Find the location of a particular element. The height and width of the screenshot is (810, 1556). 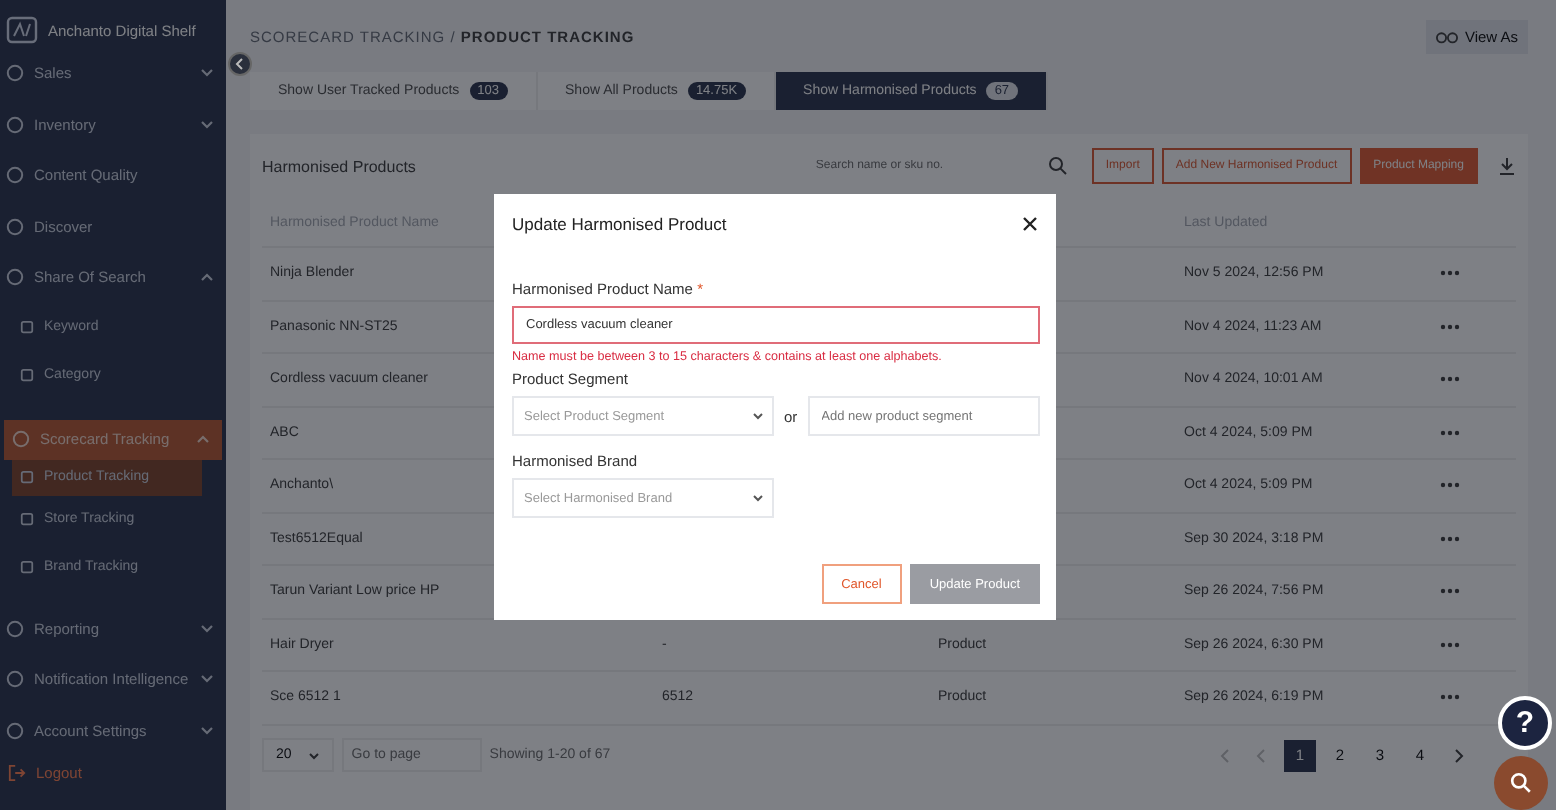

close-icon is located at coordinates (1030, 224).